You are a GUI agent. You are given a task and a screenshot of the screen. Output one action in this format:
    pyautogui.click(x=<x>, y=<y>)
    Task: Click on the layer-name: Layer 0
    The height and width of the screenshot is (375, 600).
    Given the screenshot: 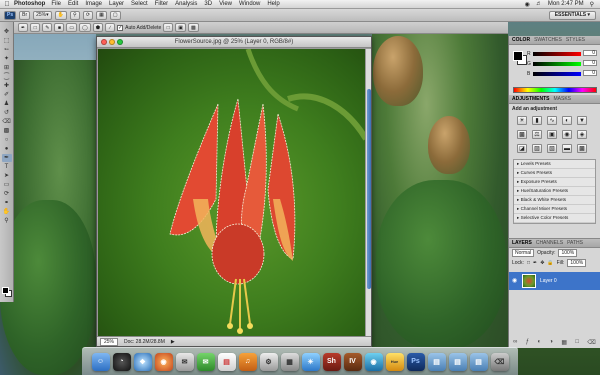 What is the action you would take?
    pyautogui.click(x=548, y=281)
    